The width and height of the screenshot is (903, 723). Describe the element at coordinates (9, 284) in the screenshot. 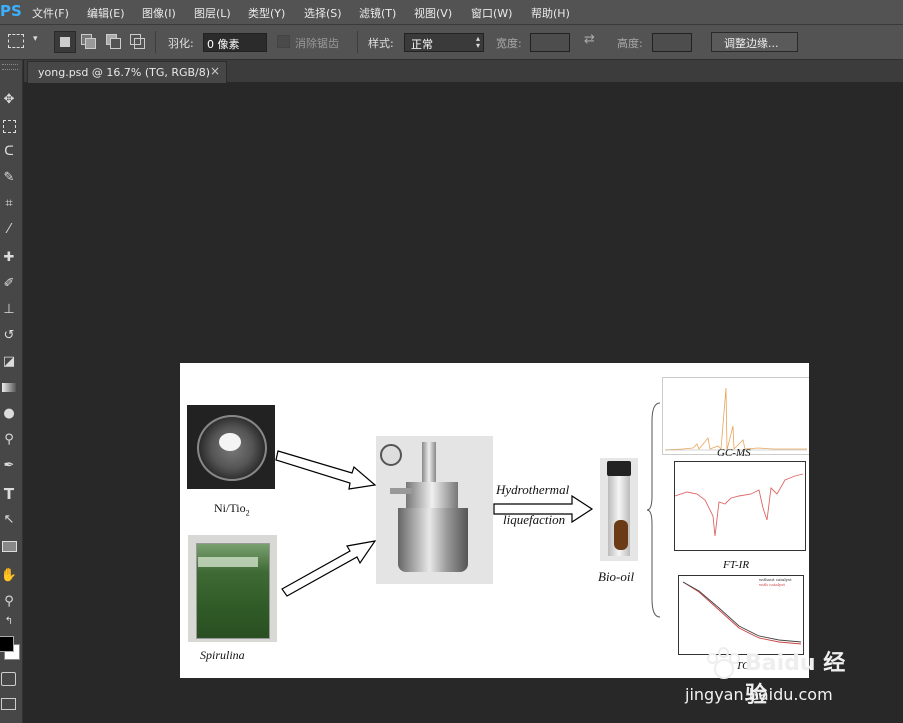

I see `brush-icon: ✐` at that location.